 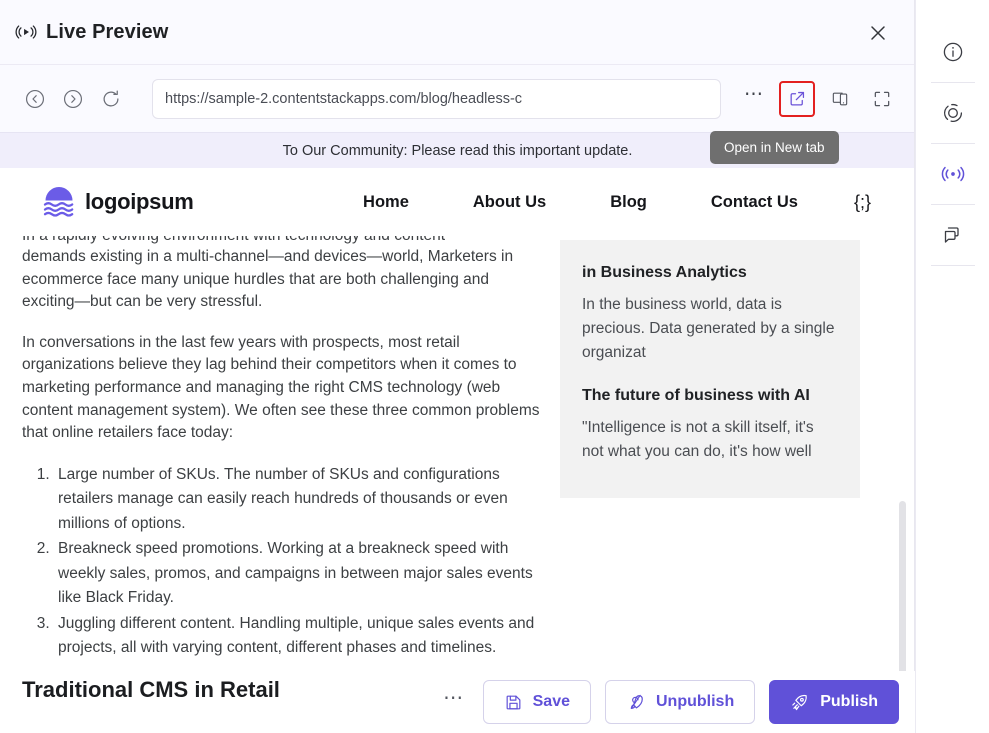 I want to click on preview-scrollbar-track, so click(x=905, y=484).